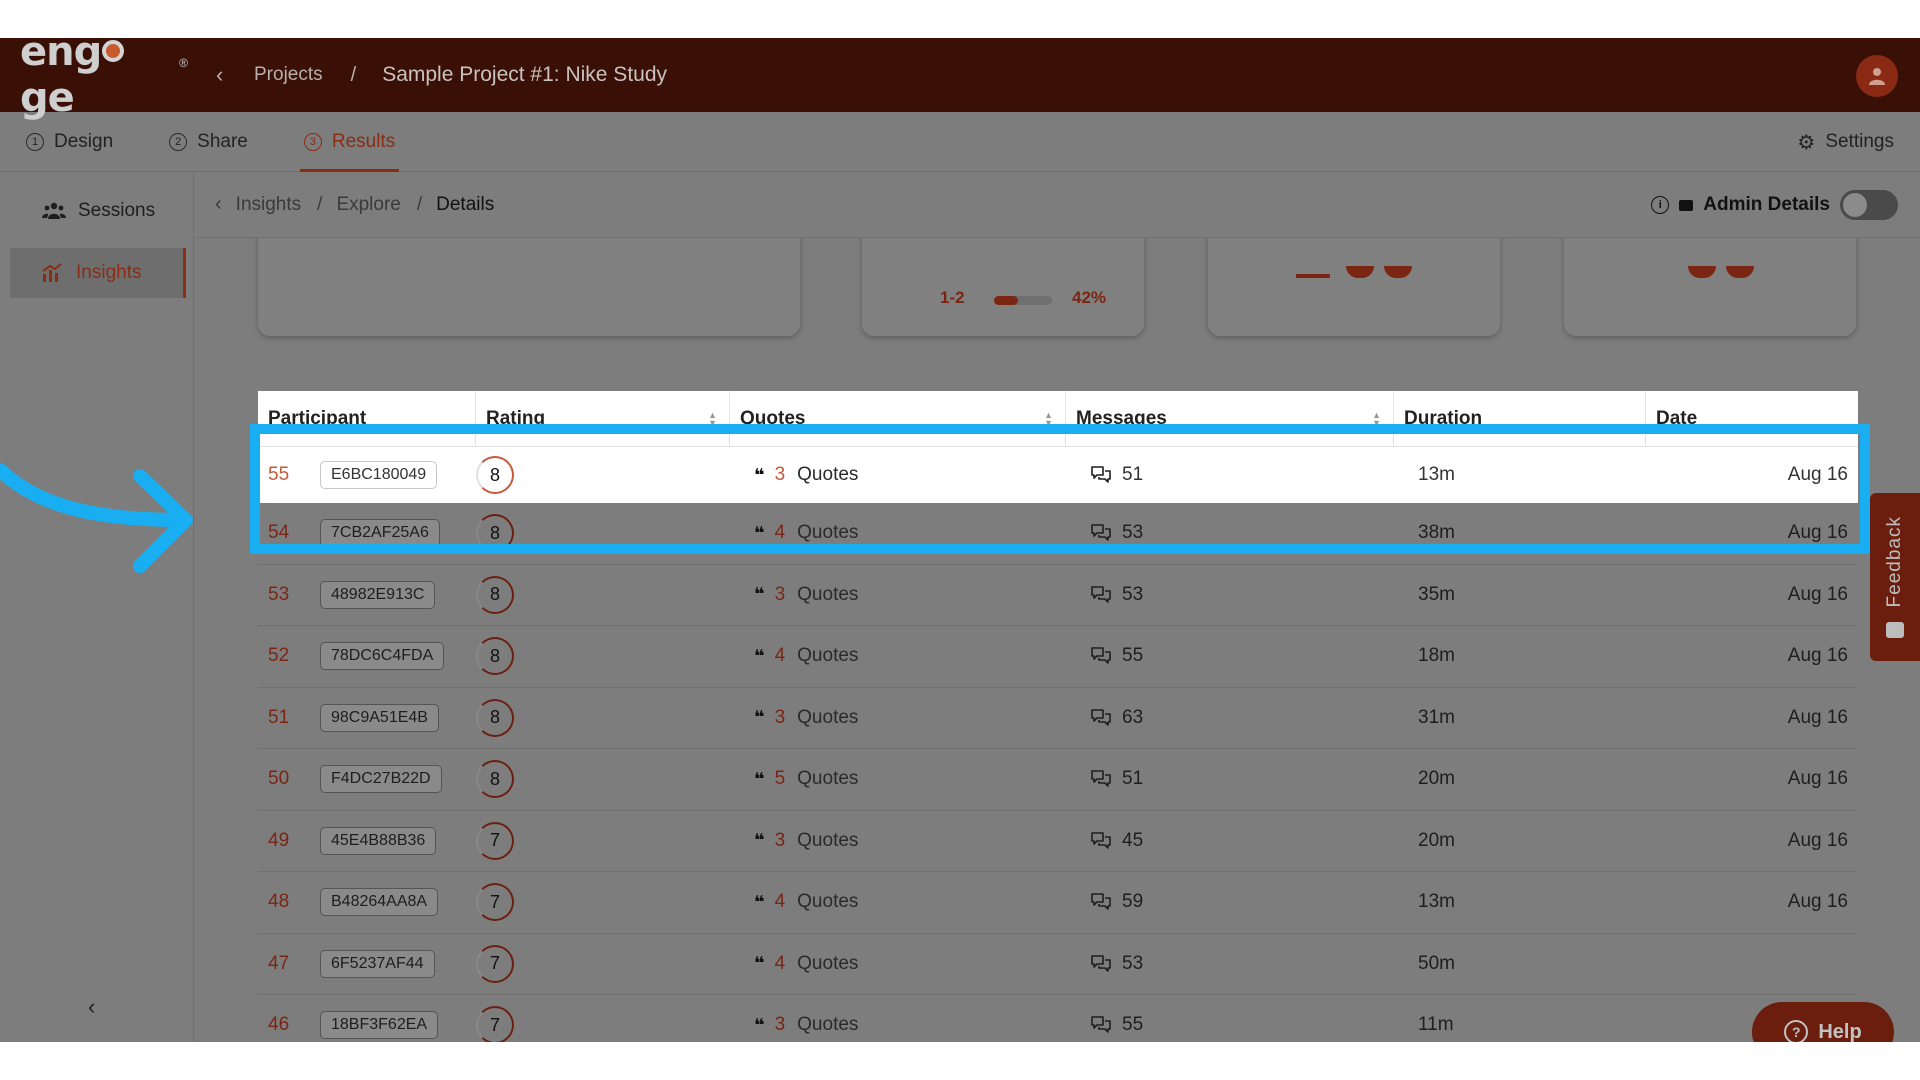 This screenshot has width=1920, height=1080. Describe the element at coordinates (279, 779) in the screenshot. I see `participant-index: 50` at that location.